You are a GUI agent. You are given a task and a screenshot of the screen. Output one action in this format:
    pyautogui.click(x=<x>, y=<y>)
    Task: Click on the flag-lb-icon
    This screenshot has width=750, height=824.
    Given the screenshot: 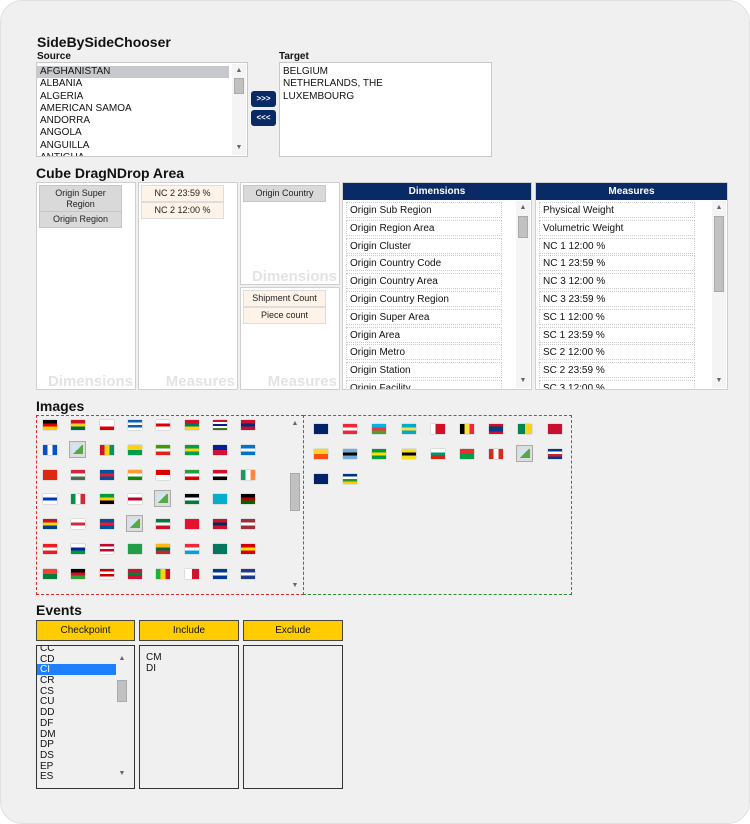 What is the action you would take?
    pyautogui.click(x=50, y=549)
    